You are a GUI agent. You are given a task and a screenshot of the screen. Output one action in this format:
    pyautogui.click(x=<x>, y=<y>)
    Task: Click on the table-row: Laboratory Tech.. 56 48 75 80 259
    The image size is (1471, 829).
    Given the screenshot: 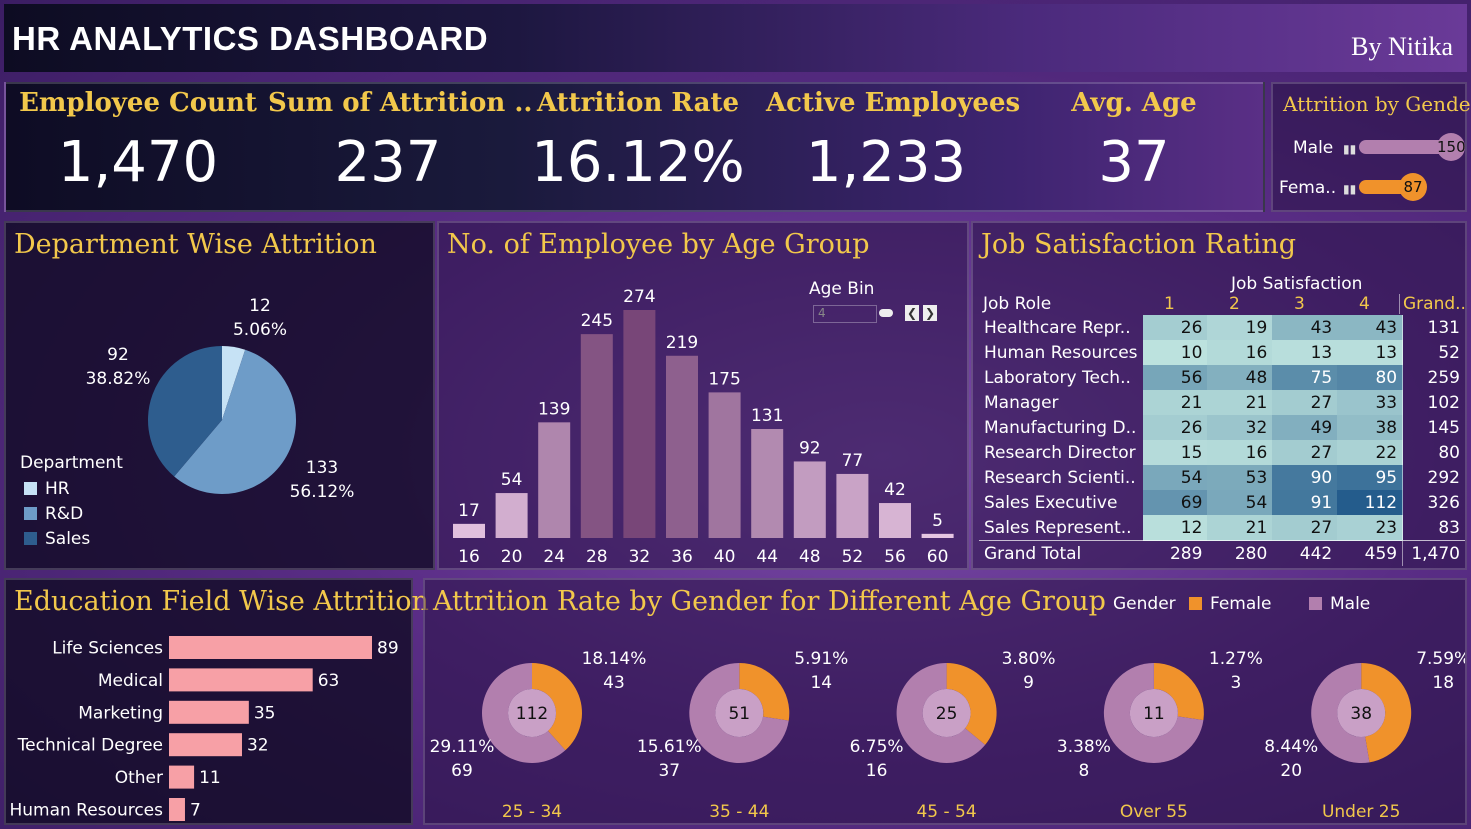 What is the action you would take?
    pyautogui.click(x=1222, y=377)
    